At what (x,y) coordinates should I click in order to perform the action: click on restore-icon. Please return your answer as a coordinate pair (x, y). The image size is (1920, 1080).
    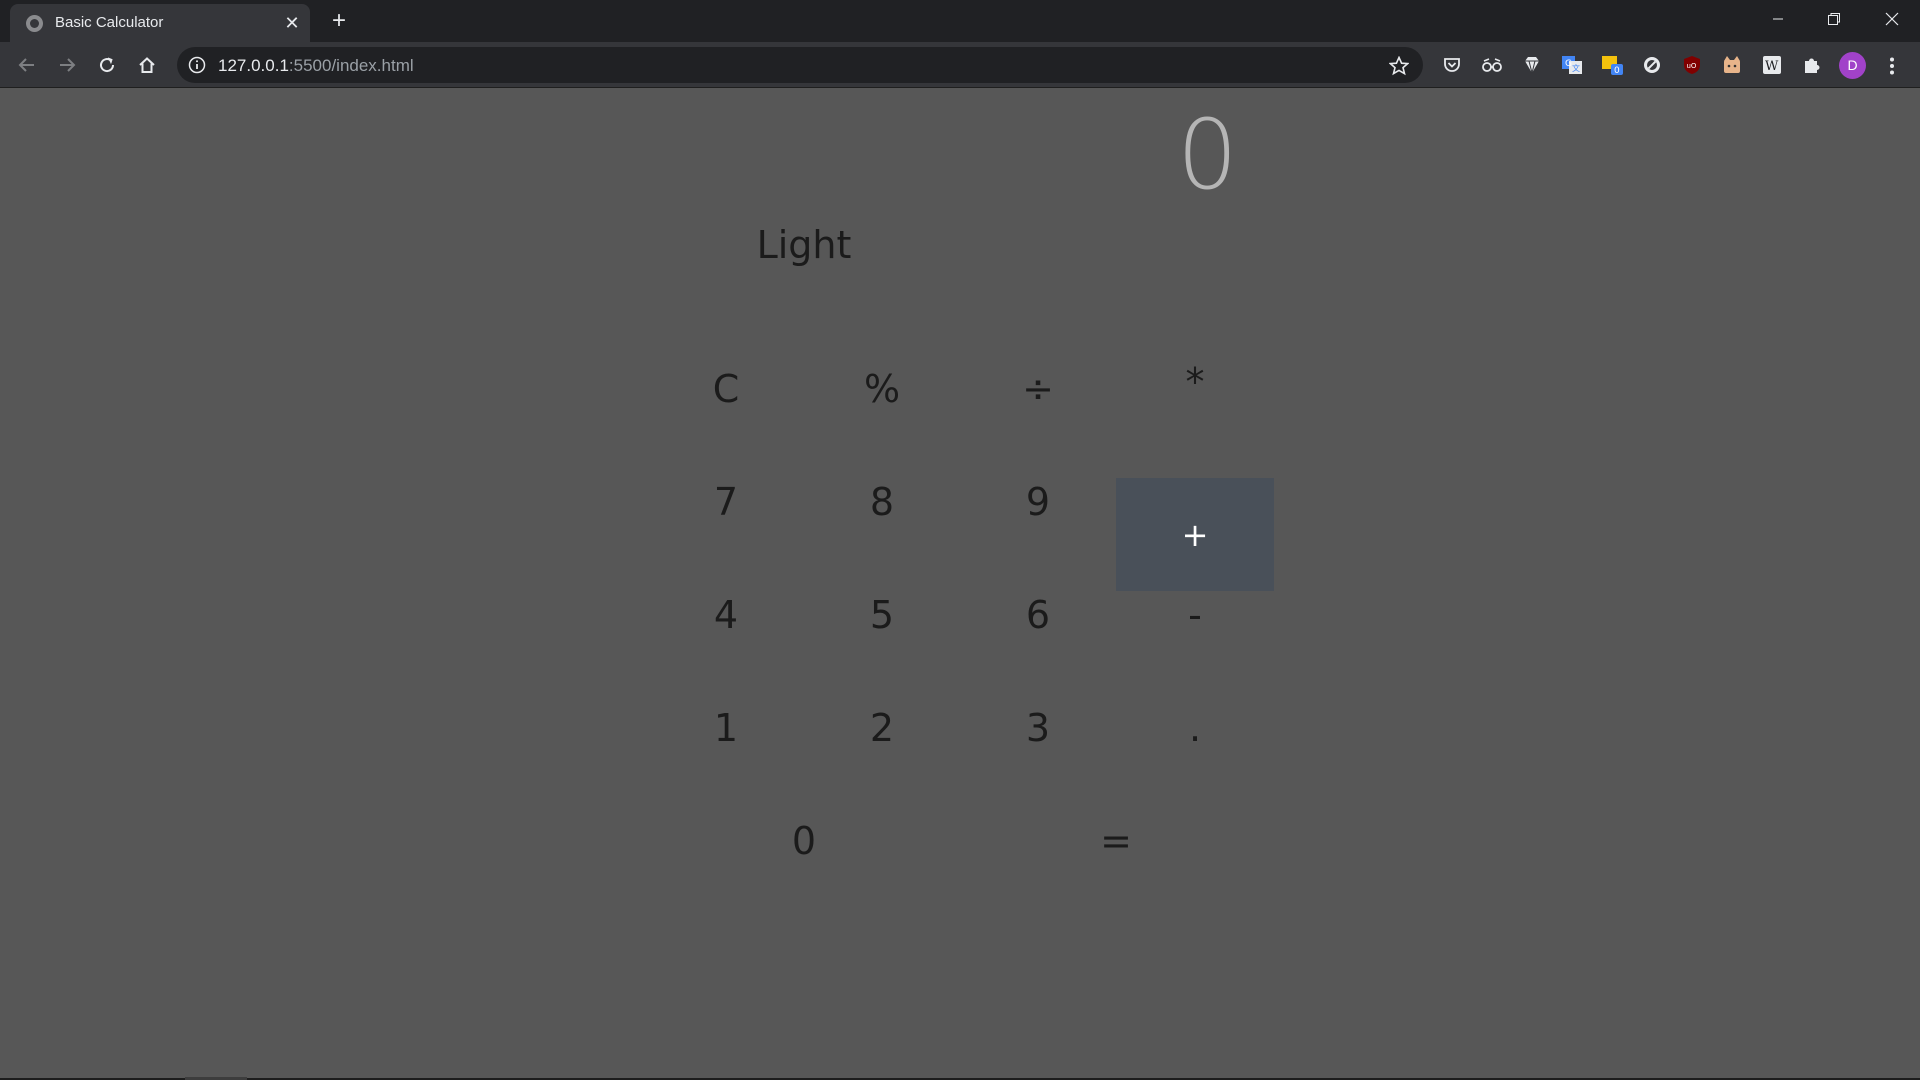
    Looking at the image, I should click on (1834, 19).